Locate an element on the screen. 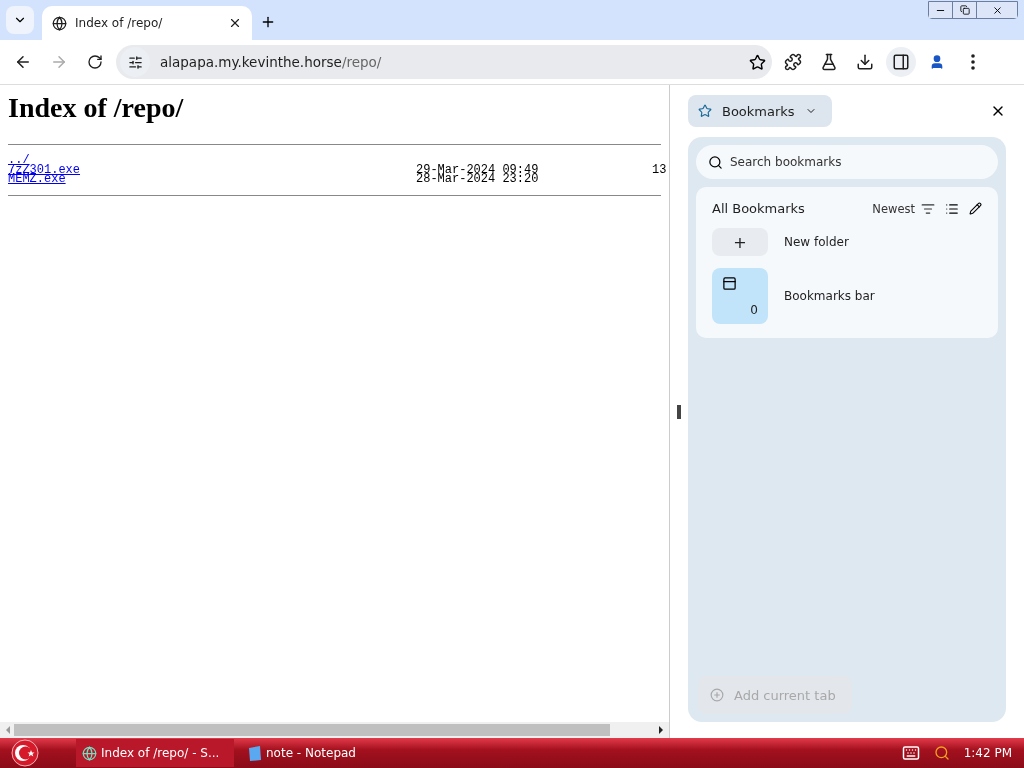 Image resolution: width=1024 pixels, height=768 pixels. taskbar-item: note - Notepad is located at coordinates (321, 753).